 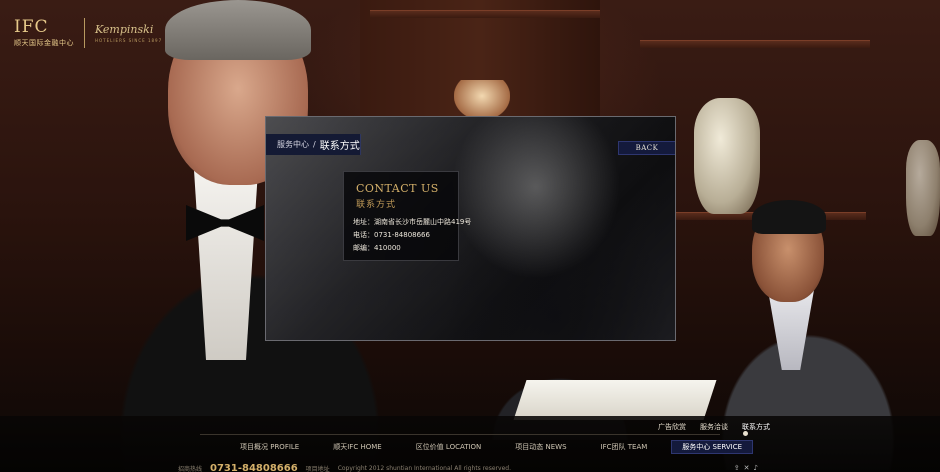 I want to click on contact-title: CONTACT US, so click(x=397, y=188).